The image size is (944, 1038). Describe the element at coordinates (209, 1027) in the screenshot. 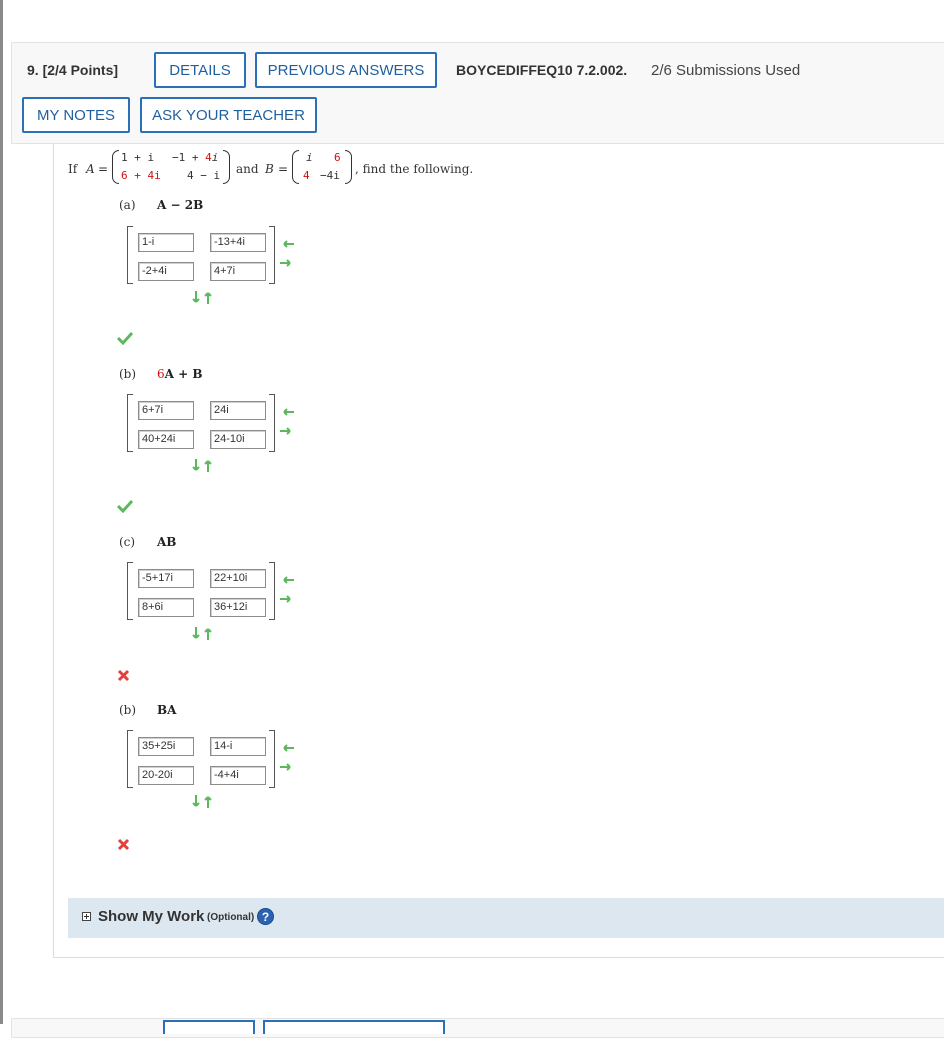

I see `next-details-button` at that location.